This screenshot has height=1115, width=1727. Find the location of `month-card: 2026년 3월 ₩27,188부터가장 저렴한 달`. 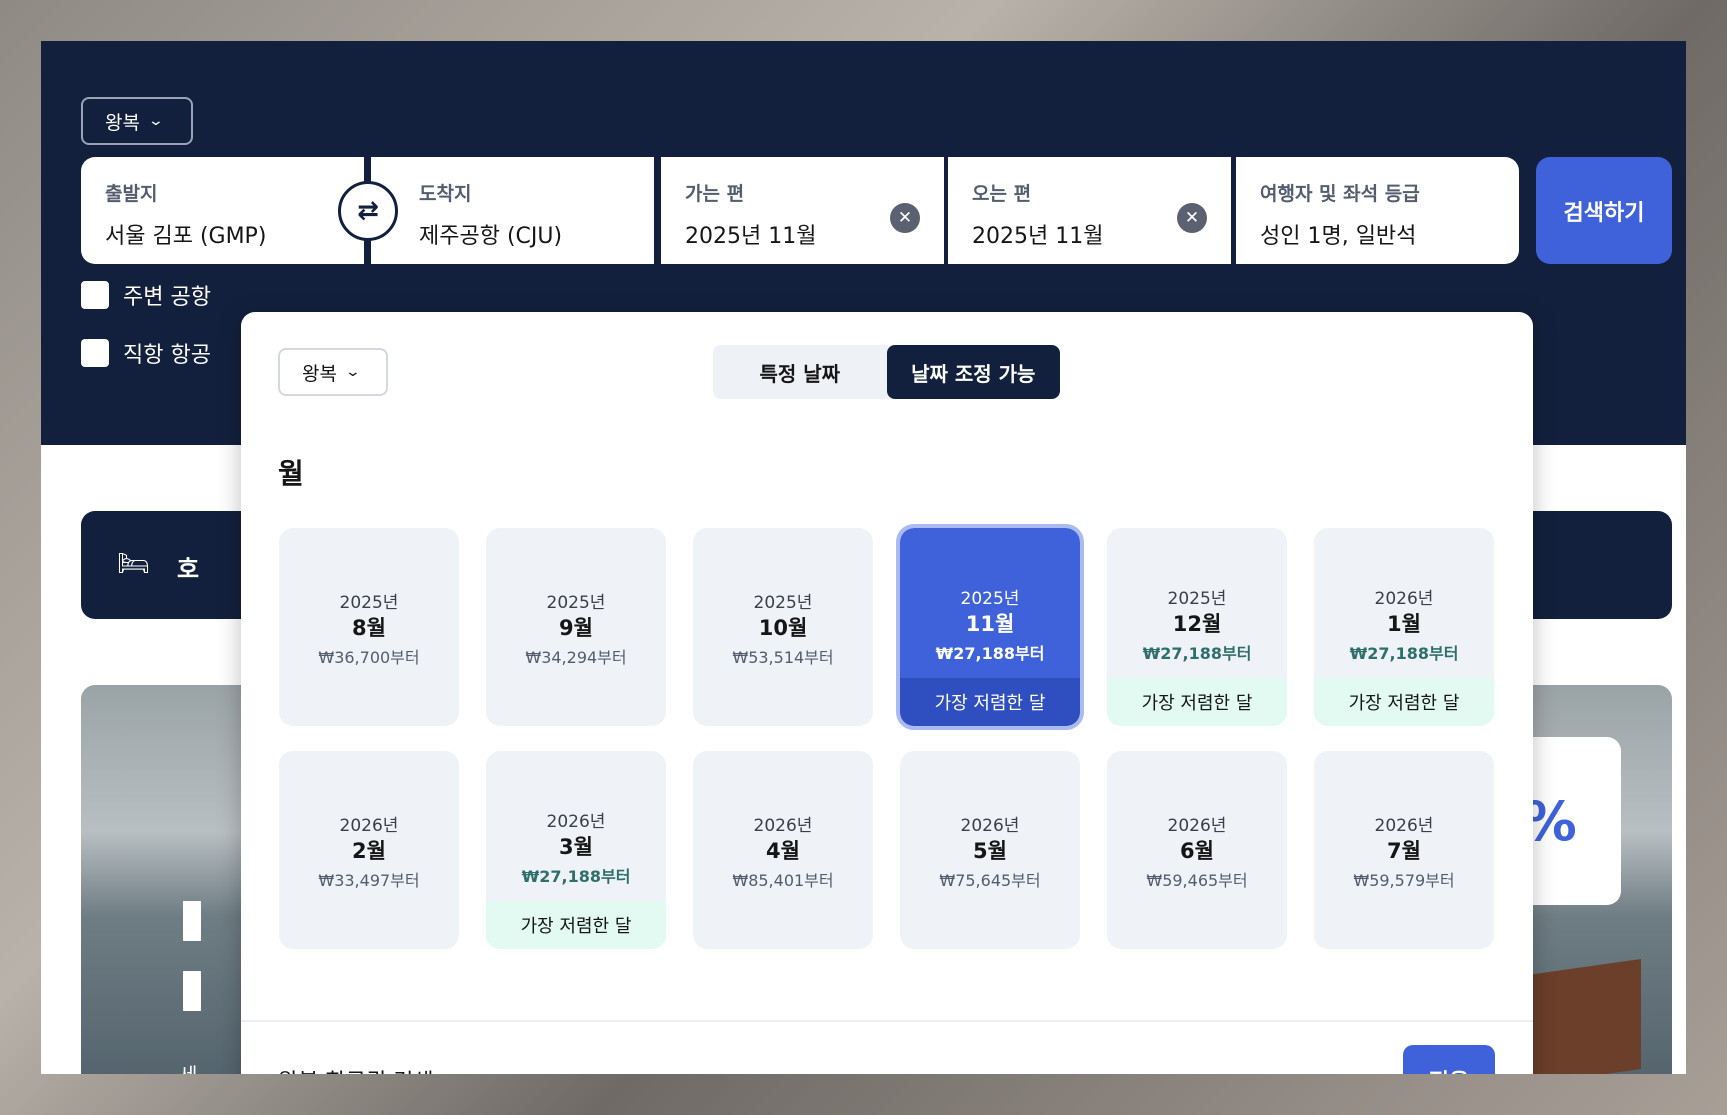

month-card: 2026년 3월 ₩27,188부터가장 저렴한 달 is located at coordinates (576, 850).